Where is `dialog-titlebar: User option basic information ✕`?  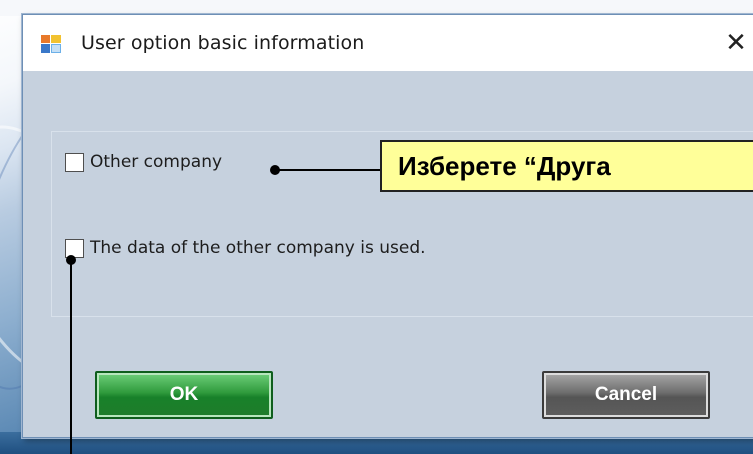
dialog-titlebar: User option basic information ✕ is located at coordinates (388, 43).